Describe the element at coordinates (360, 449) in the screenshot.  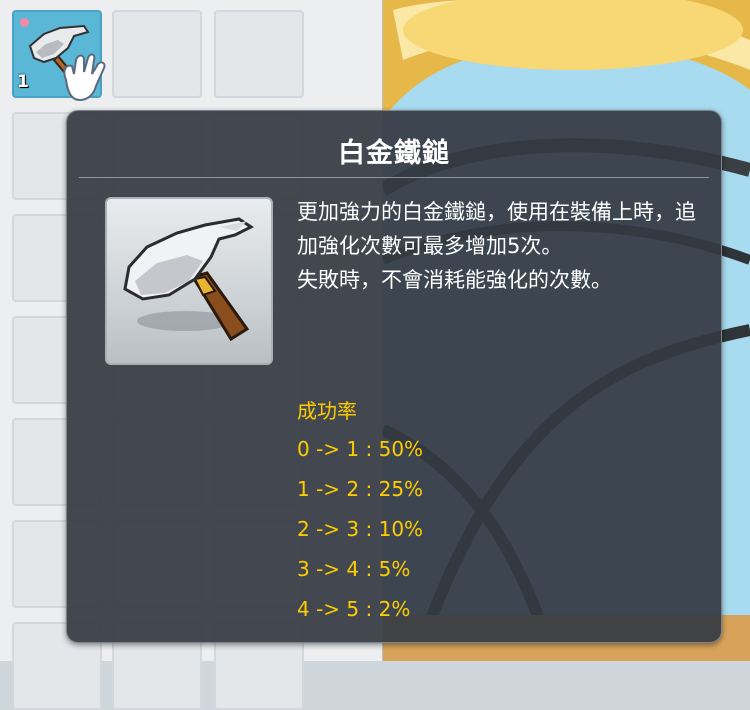
I see `success-rate-row: 0 -> 1 : 50%` at that location.